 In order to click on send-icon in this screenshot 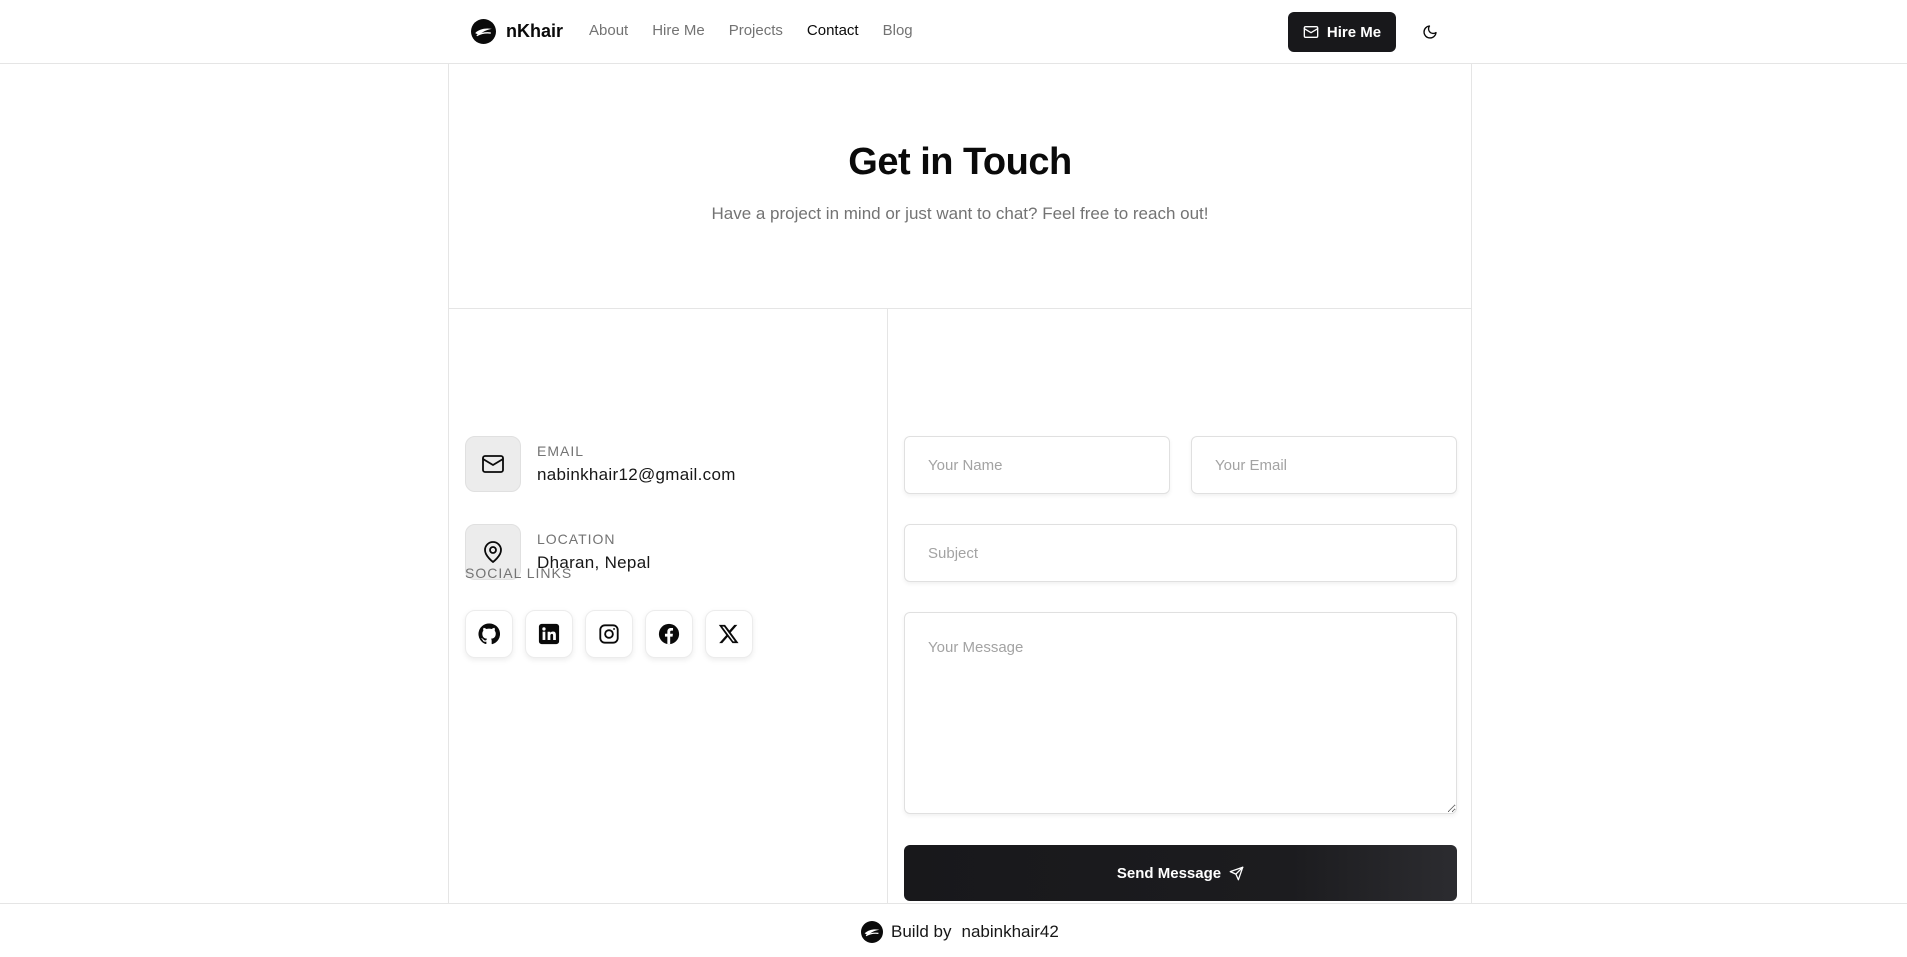, I will do `click(1236, 873)`.